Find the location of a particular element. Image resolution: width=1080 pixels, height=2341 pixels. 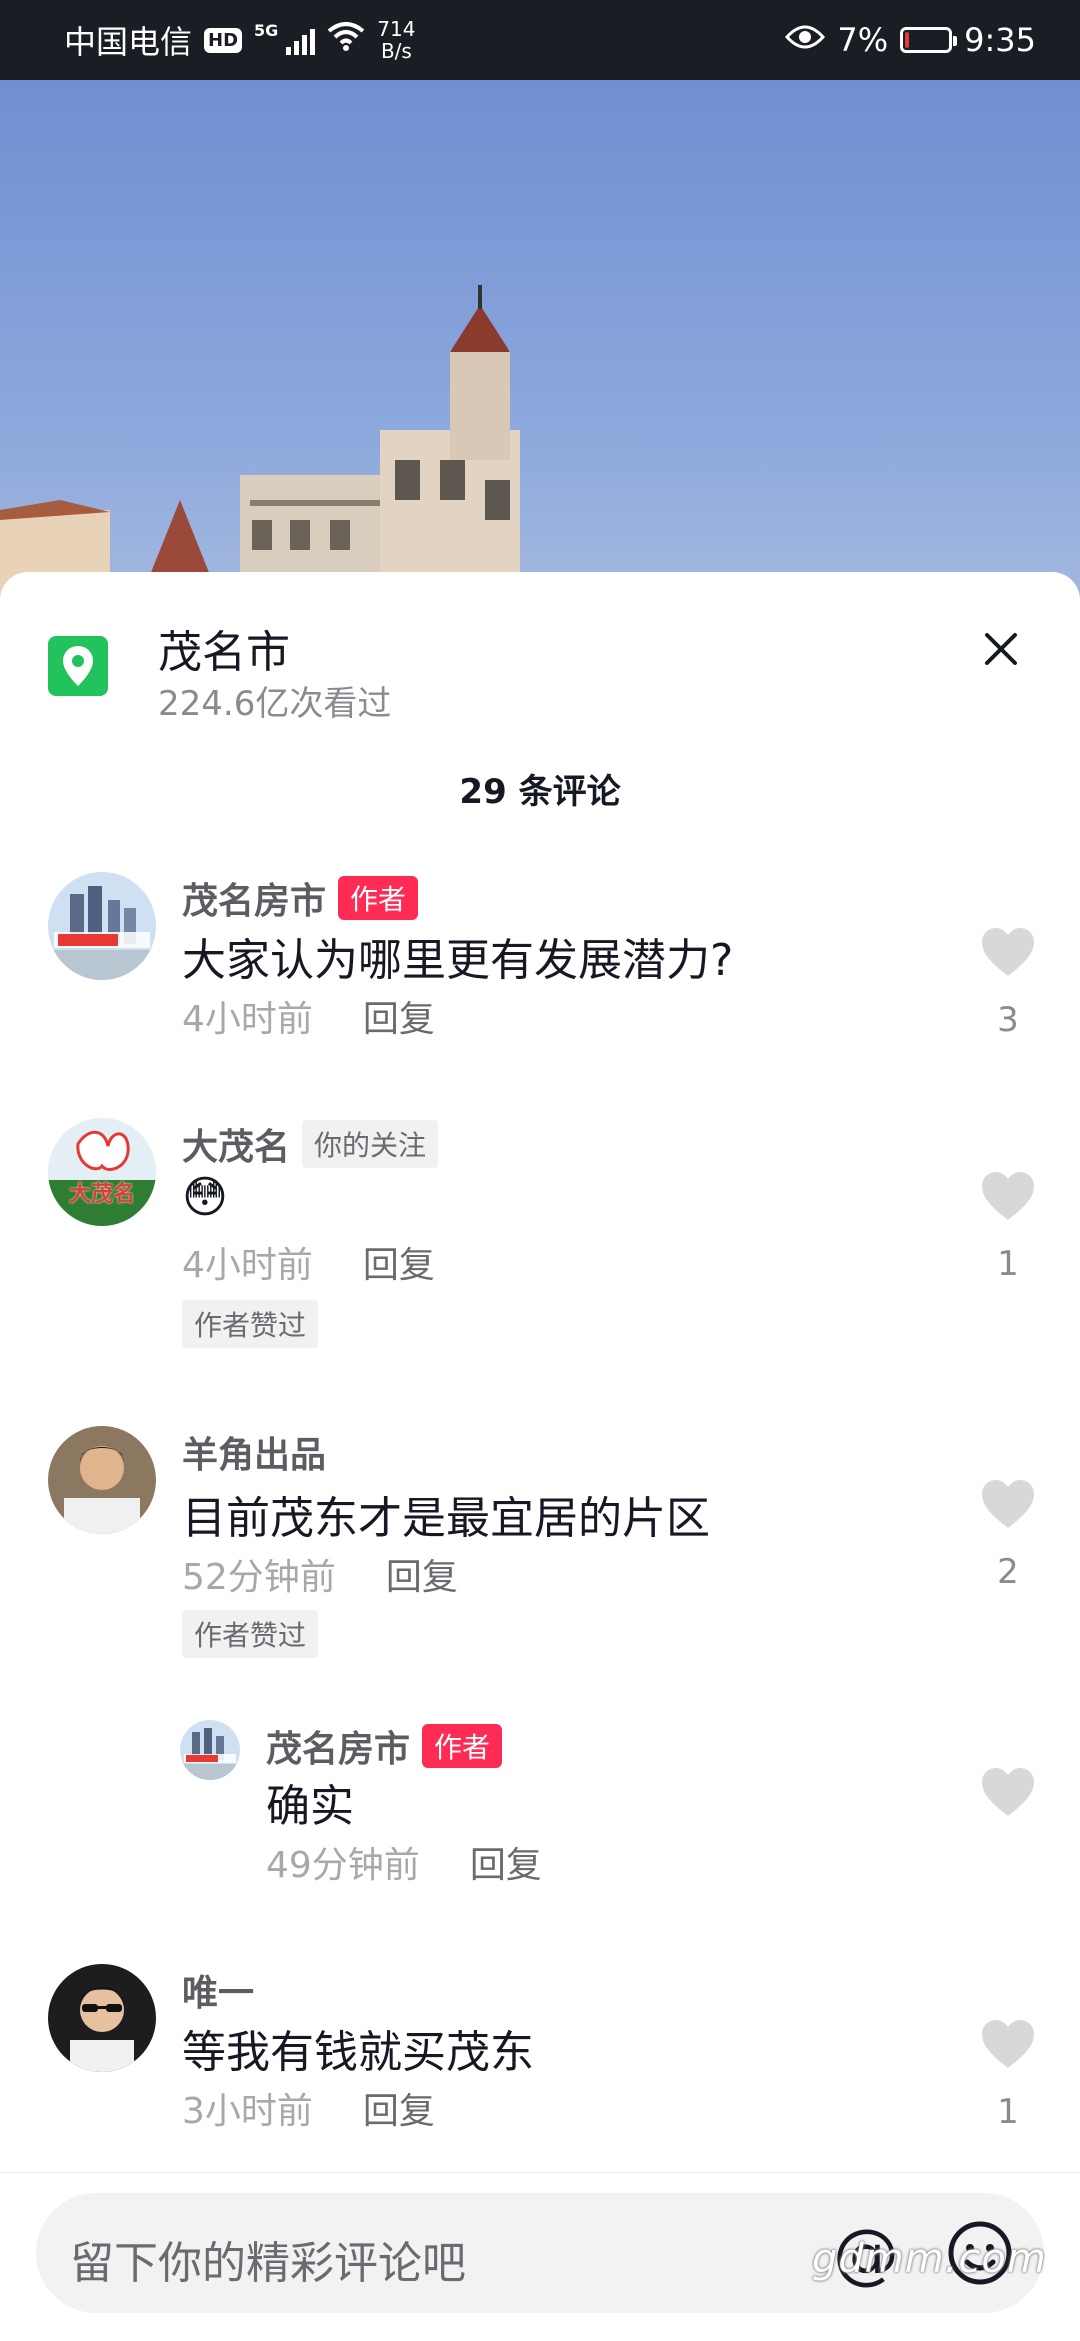

like-count: 3 is located at coordinates (1008, 1020).